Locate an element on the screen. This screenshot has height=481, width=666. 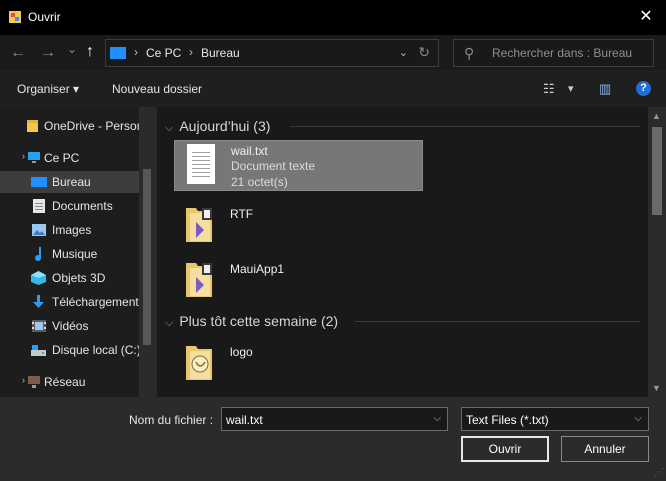
videos-icon is located at coordinates (39, 326).